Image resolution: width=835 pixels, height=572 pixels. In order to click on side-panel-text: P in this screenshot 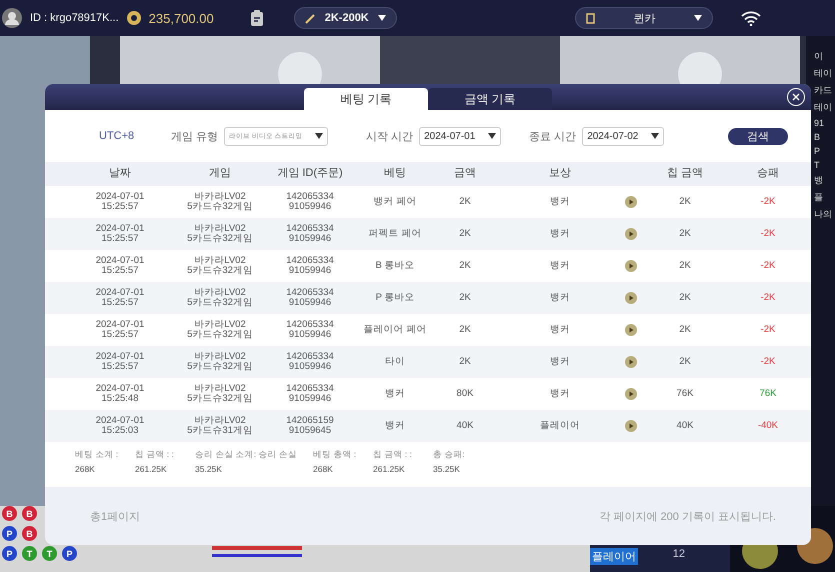, I will do `click(818, 151)`.